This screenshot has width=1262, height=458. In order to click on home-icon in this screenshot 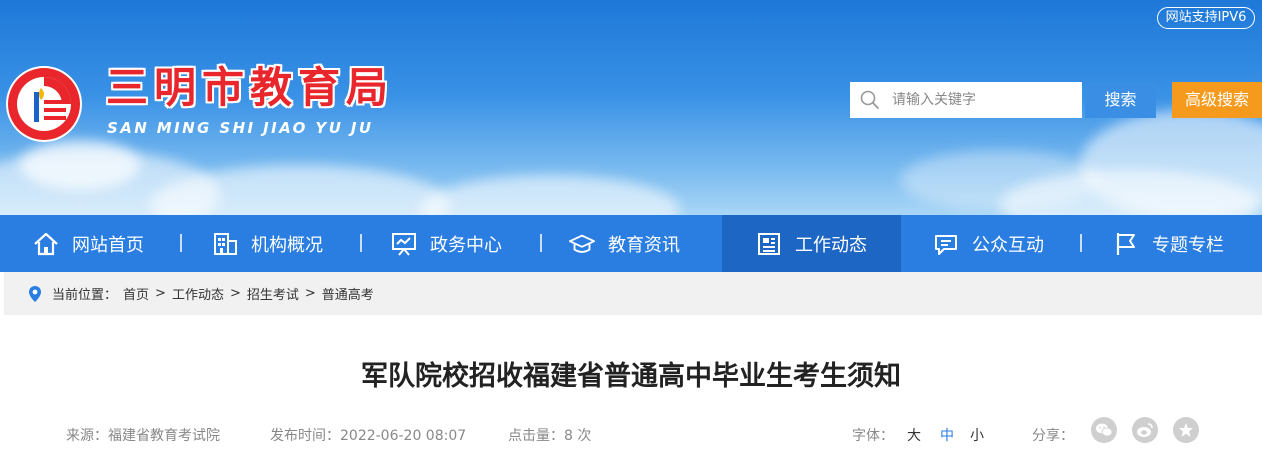, I will do `click(46, 244)`.